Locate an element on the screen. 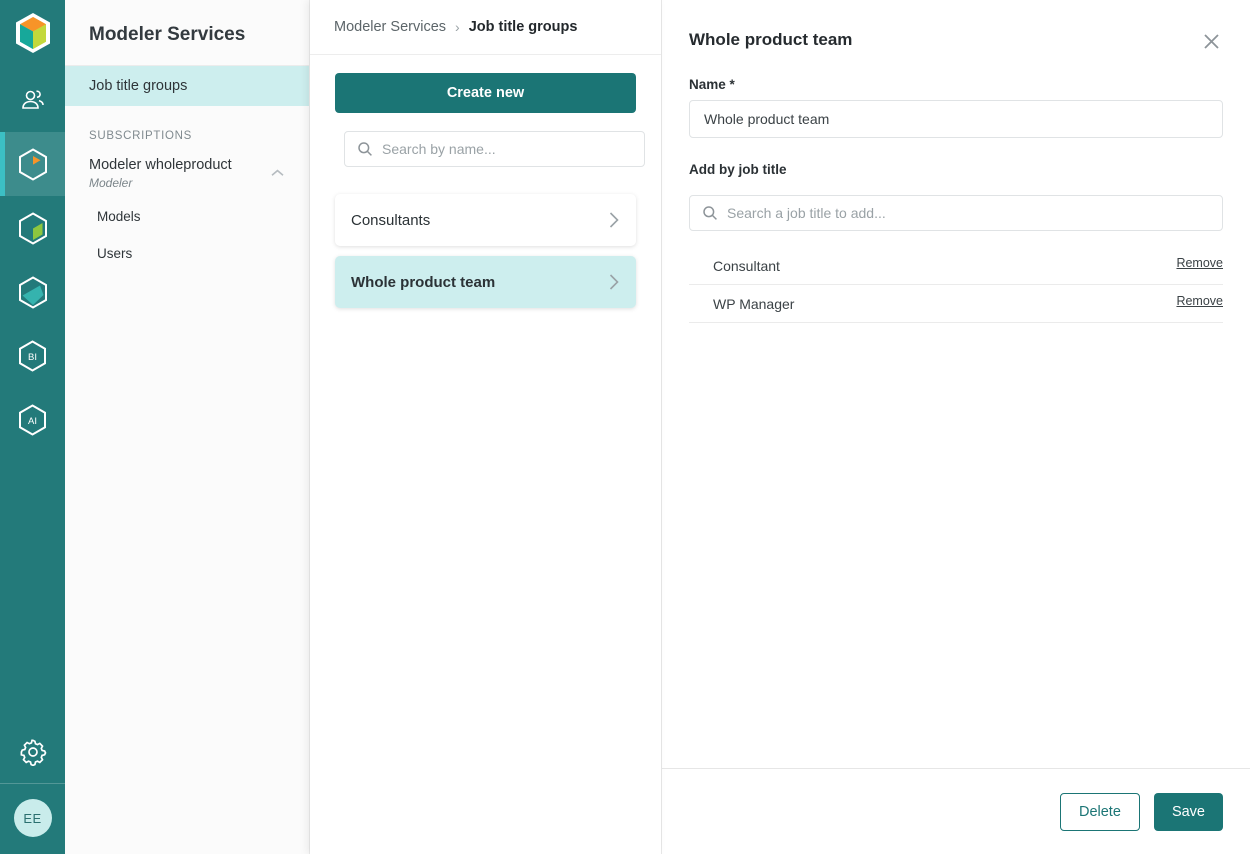 This screenshot has width=1250, height=854. search-by-name-field is located at coordinates (494, 149).